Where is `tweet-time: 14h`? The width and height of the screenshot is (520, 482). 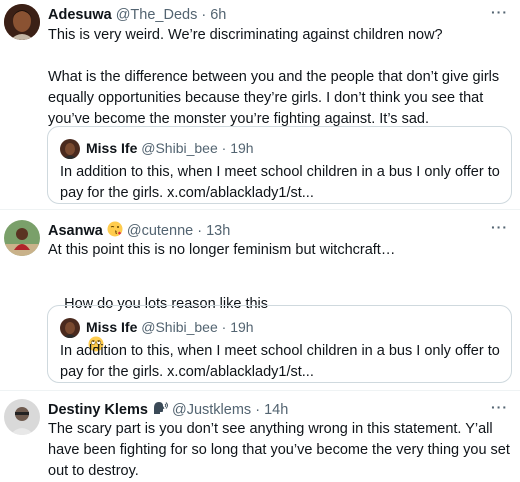 tweet-time: 14h is located at coordinates (276, 410).